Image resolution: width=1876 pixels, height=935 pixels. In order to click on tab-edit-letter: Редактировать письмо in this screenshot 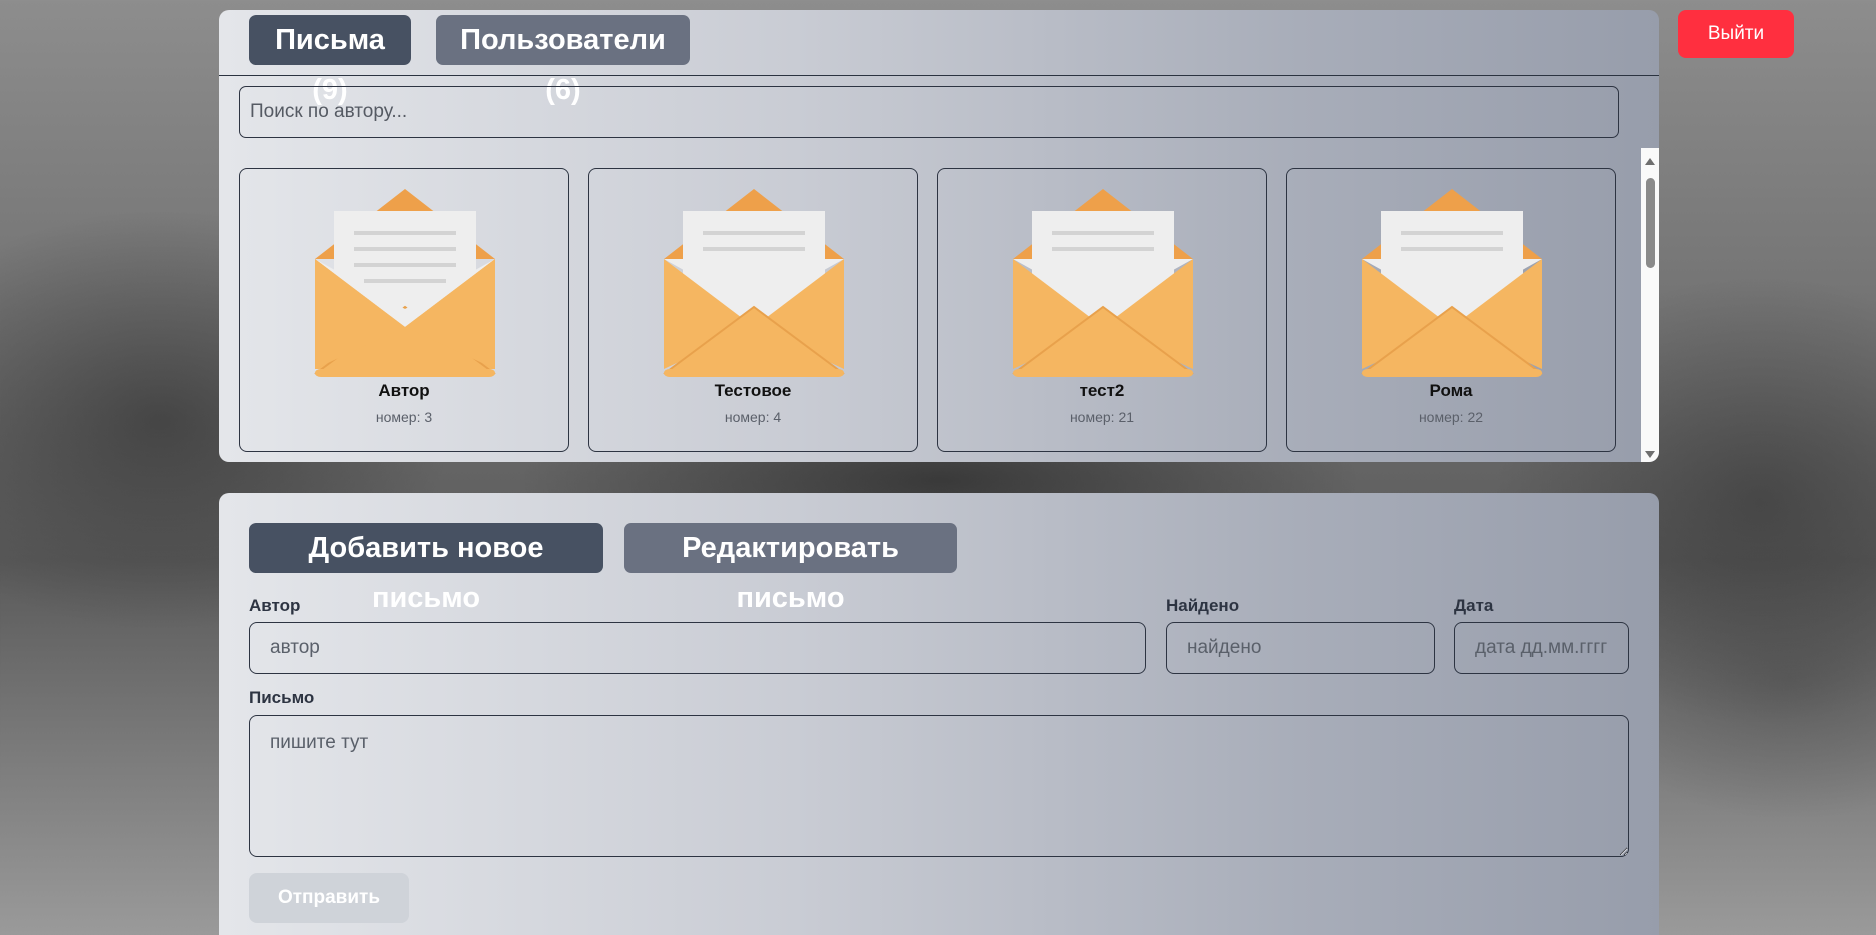, I will do `click(790, 568)`.